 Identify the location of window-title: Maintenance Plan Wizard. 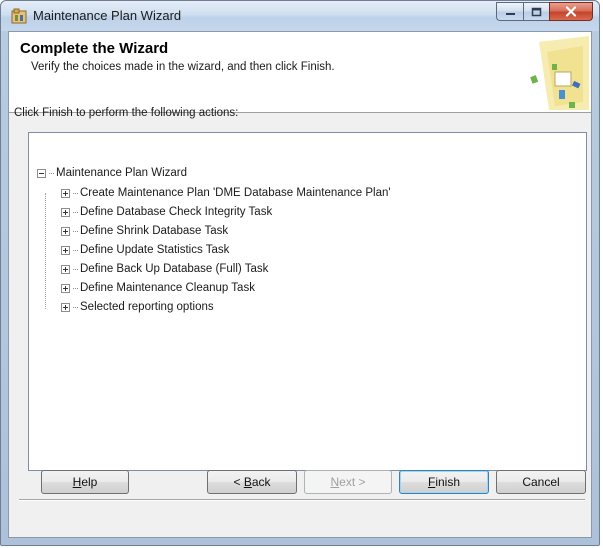
(107, 15).